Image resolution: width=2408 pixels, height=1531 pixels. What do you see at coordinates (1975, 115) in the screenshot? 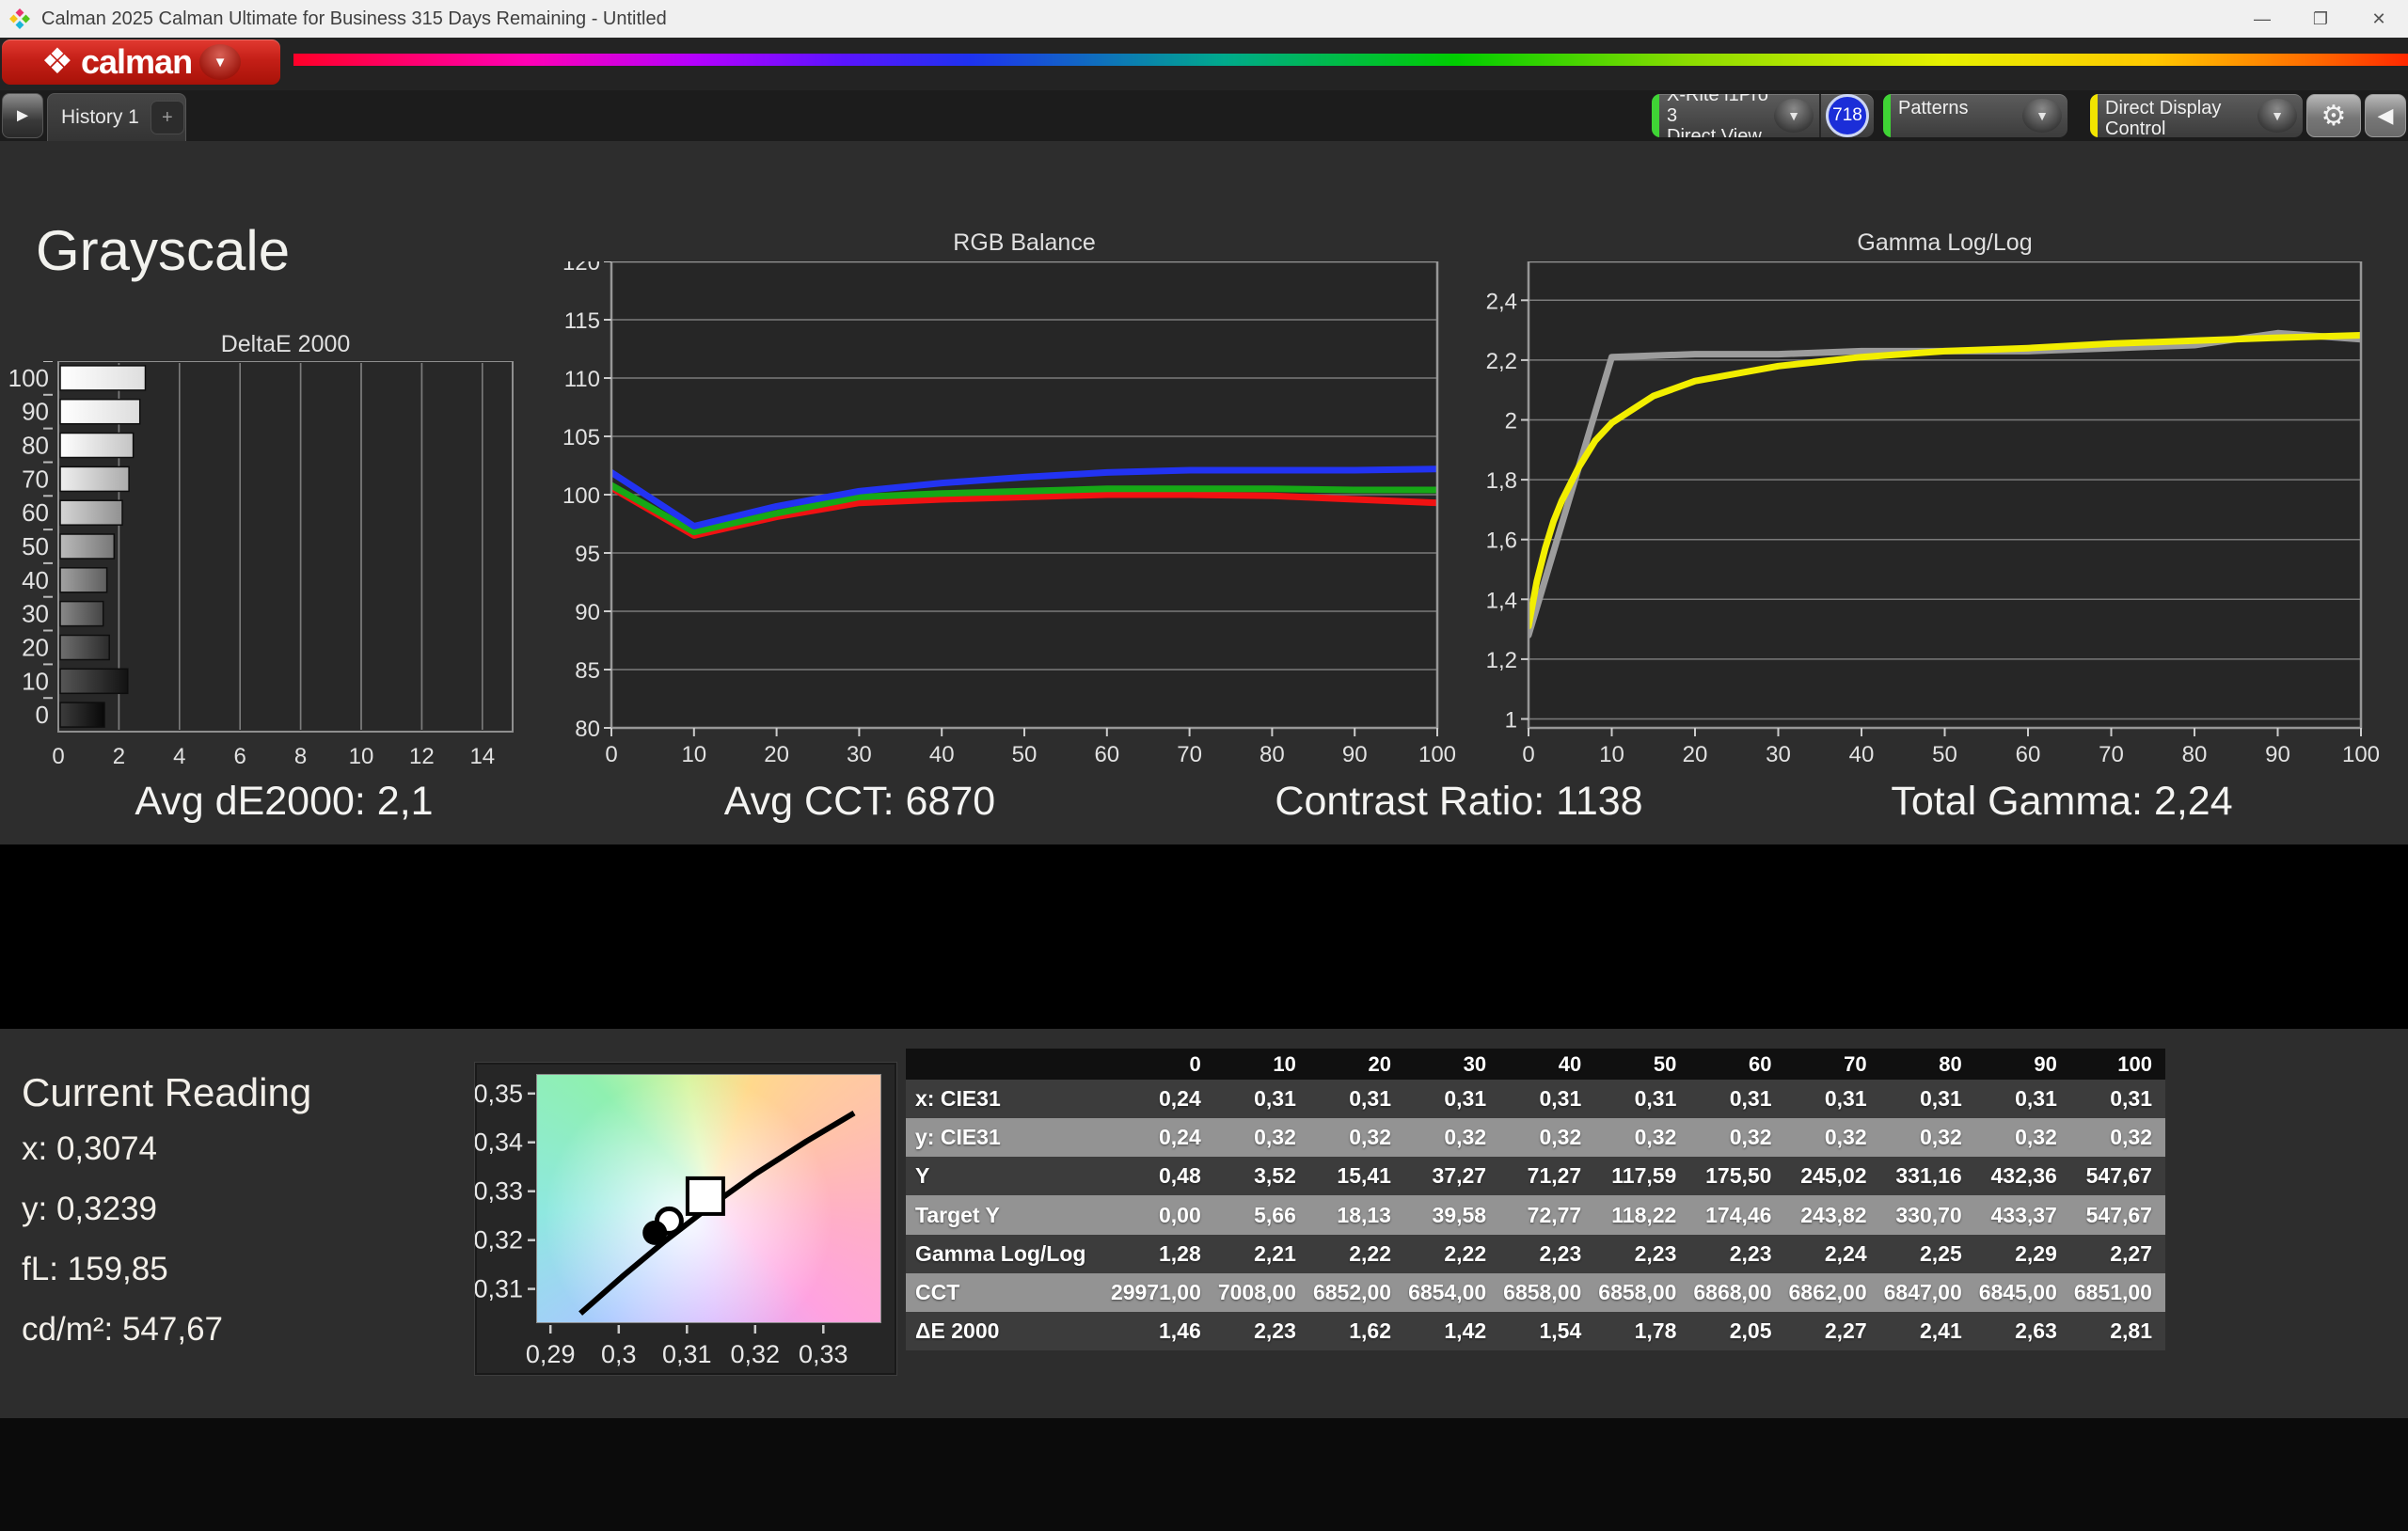
I see `patterns-selector: Patterns ▼` at bounding box center [1975, 115].